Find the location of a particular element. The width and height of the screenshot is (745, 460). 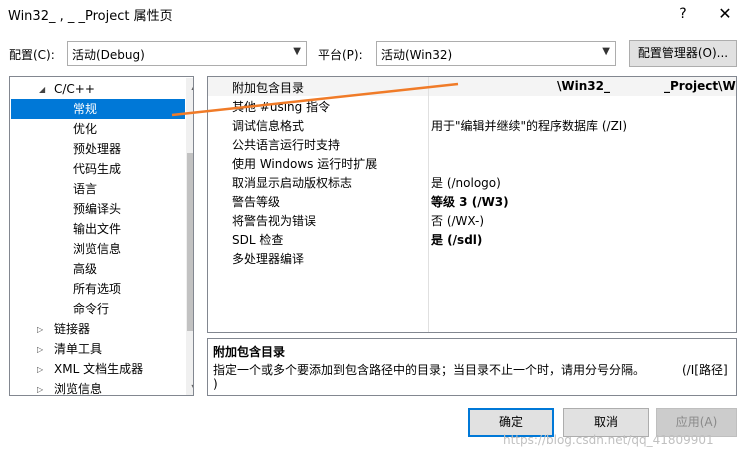

tree-item: 浏览信息 is located at coordinates (98, 249).